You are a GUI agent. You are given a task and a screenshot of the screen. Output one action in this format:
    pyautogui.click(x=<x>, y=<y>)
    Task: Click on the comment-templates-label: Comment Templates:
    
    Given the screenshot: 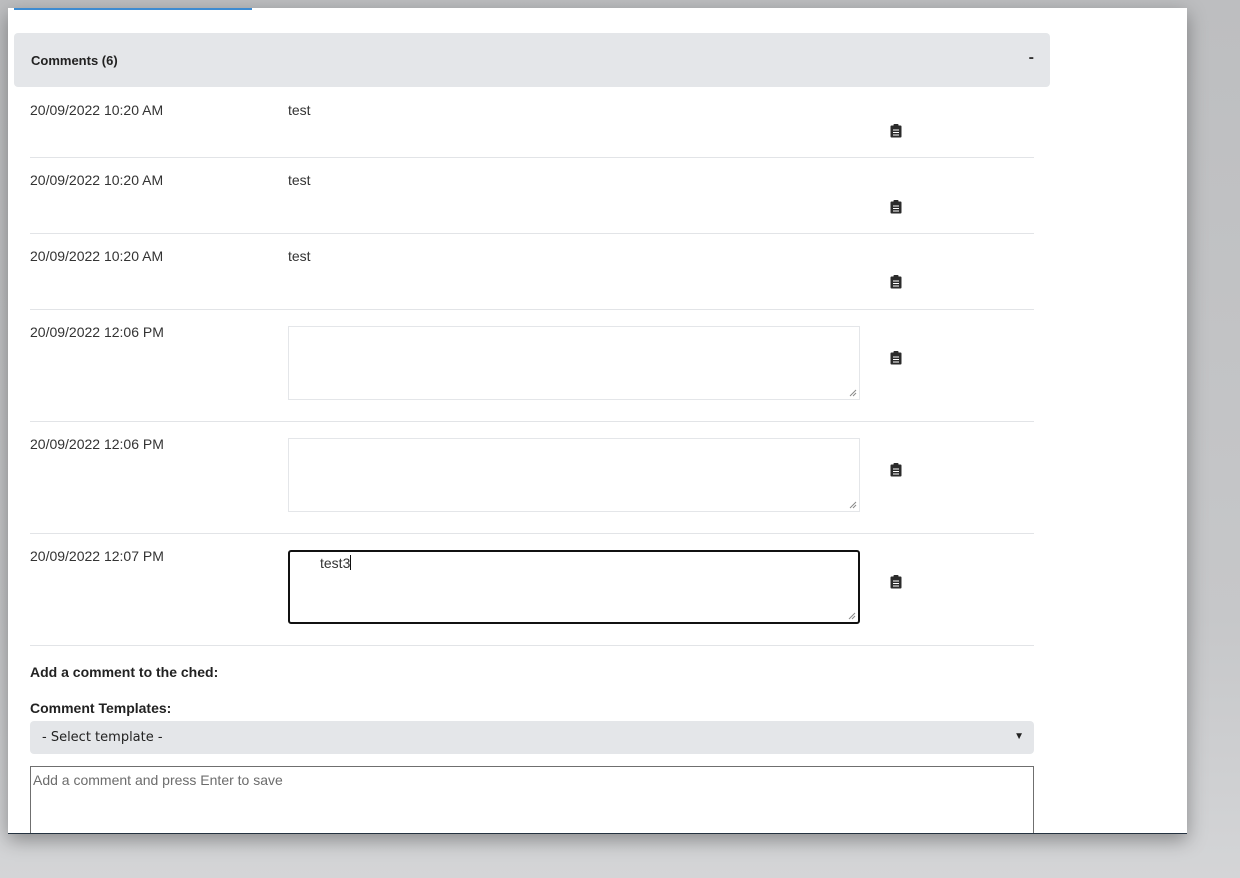 What is the action you would take?
    pyautogui.click(x=101, y=708)
    